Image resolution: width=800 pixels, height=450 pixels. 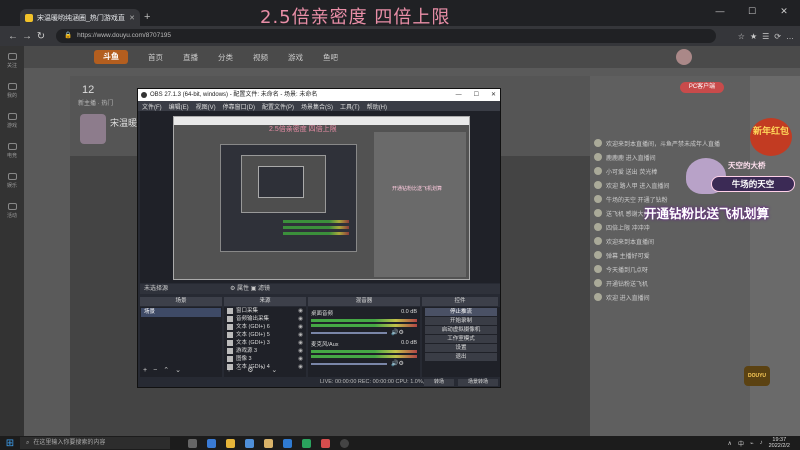 I want to click on transition-button: 转场, so click(x=439, y=382).